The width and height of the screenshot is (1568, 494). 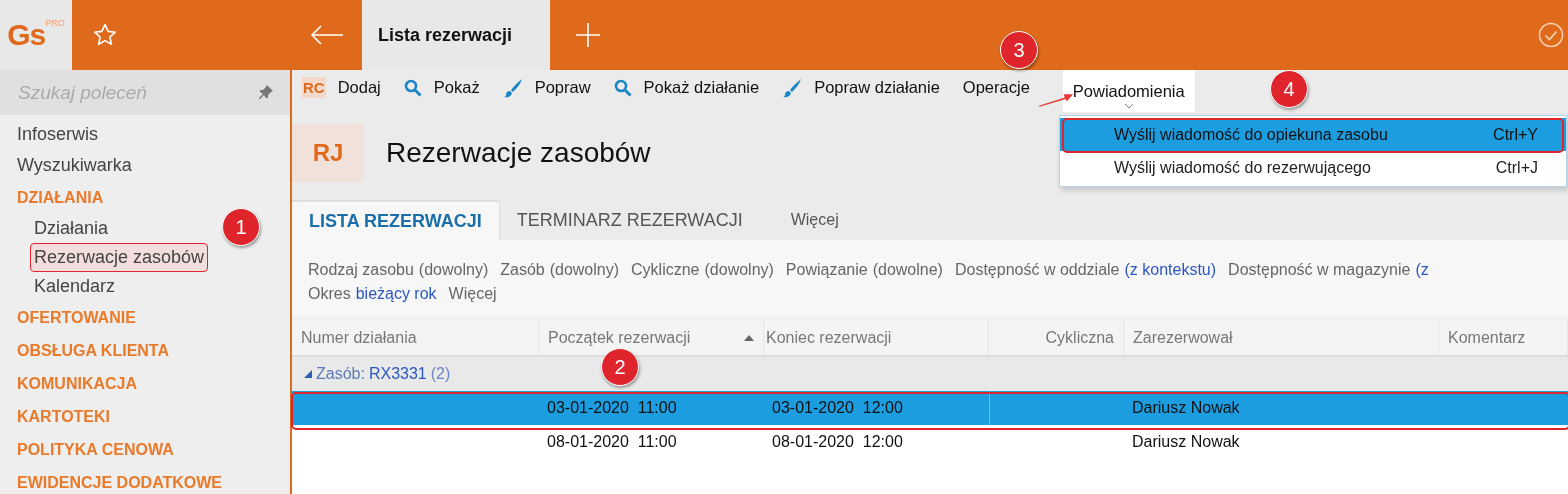 What do you see at coordinates (1503, 337) in the screenshot?
I see `column-header: Komentarz` at bounding box center [1503, 337].